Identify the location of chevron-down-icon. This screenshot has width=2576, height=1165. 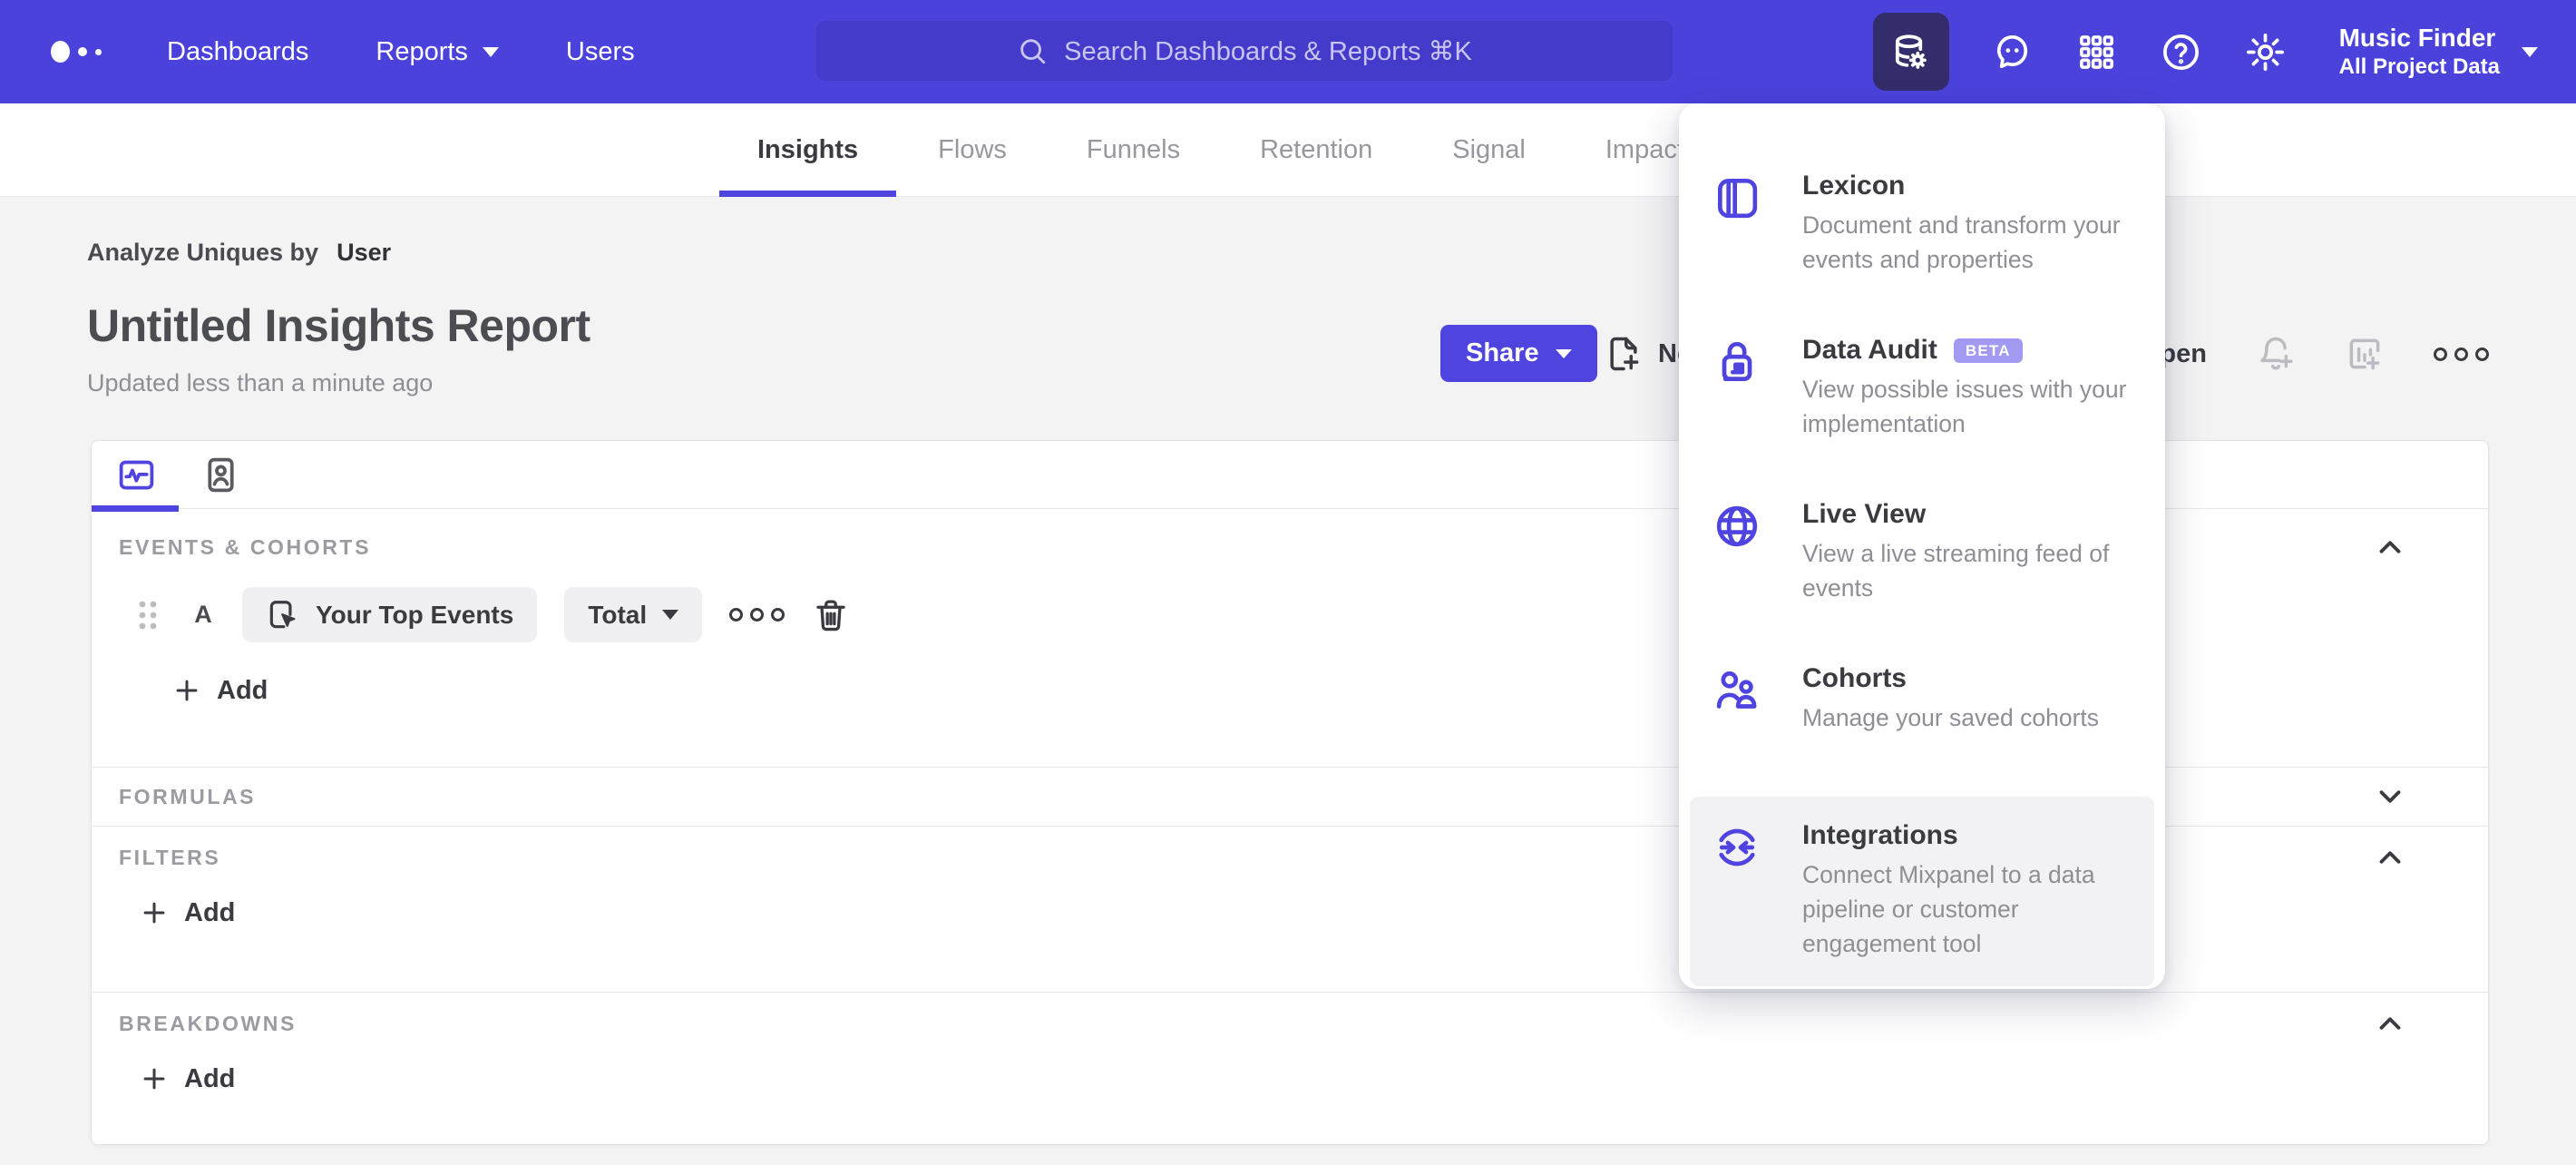
(2390, 796).